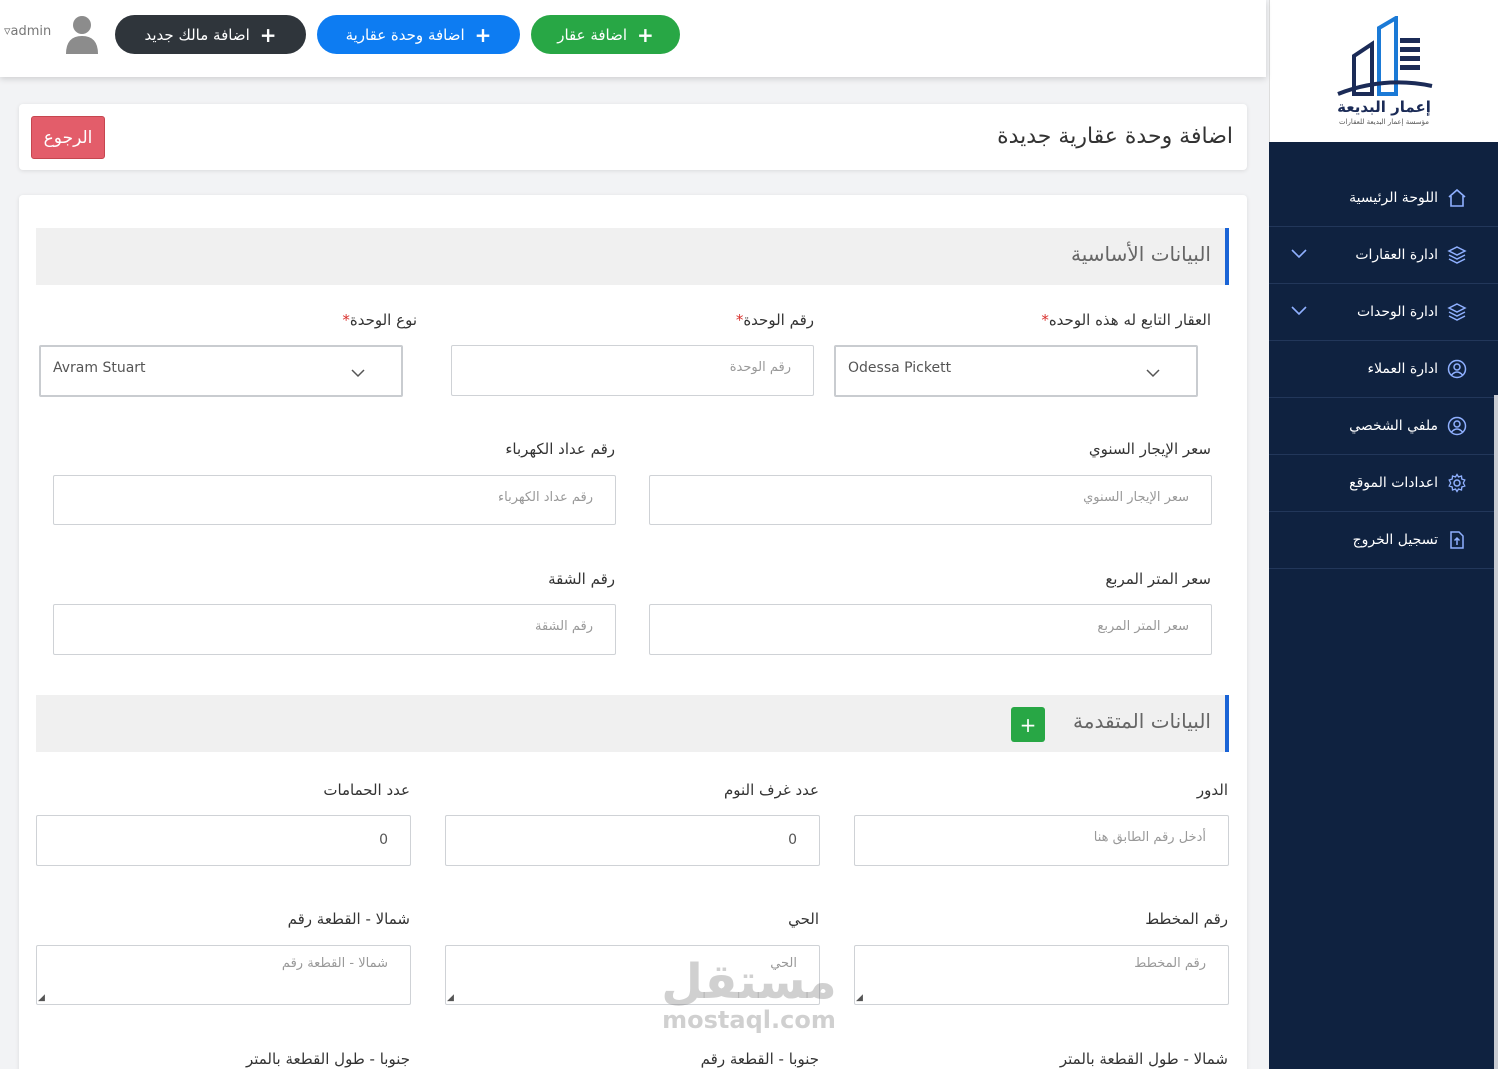 The width and height of the screenshot is (1498, 1069). What do you see at coordinates (334, 963) in the screenshot?
I see `north-plot-placeholder: شمالا - القطعة رقم` at bounding box center [334, 963].